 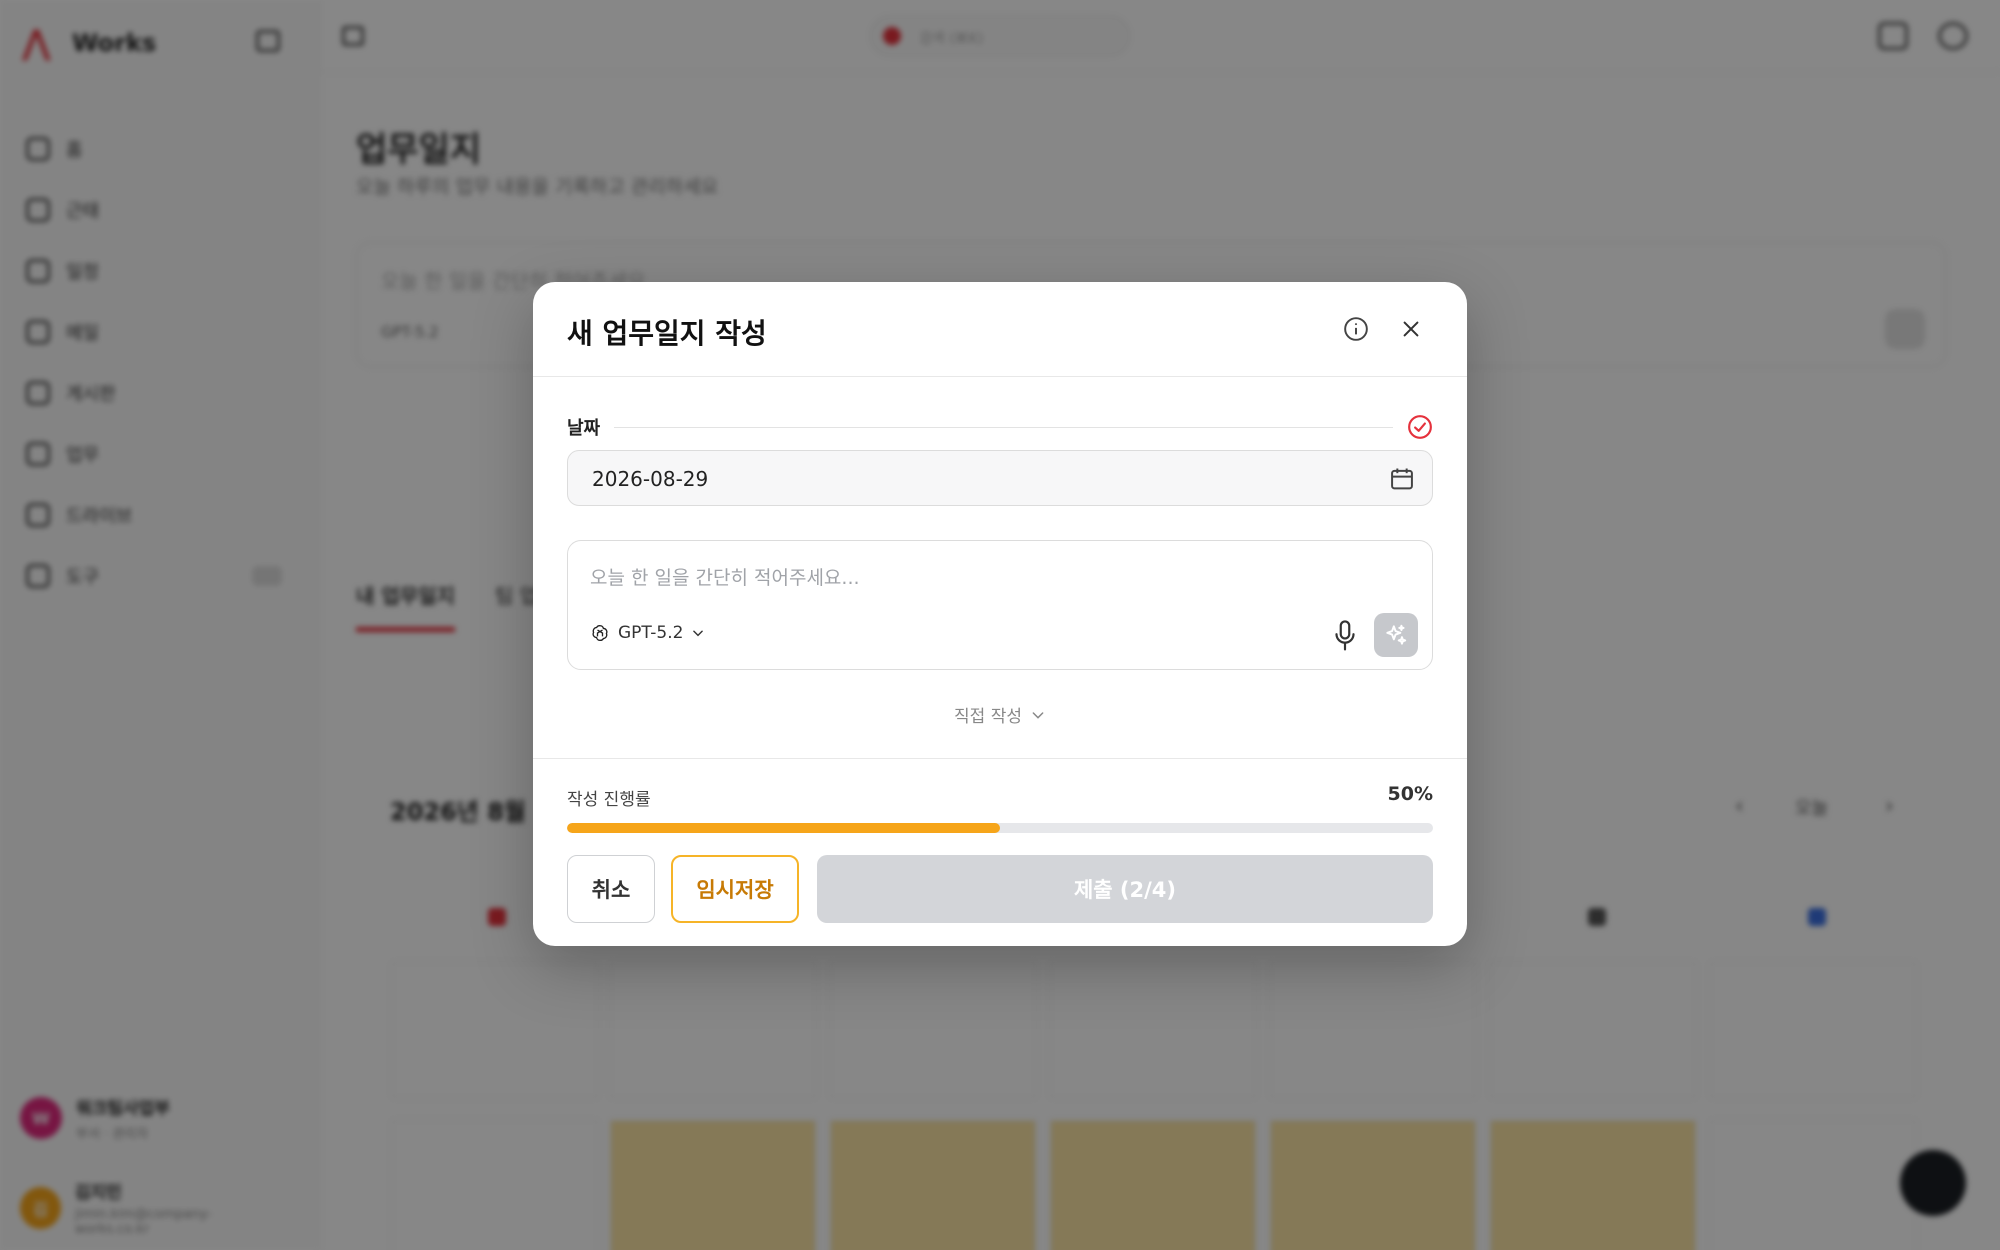 What do you see at coordinates (783, 828) in the screenshot?
I see `progress-fill` at bounding box center [783, 828].